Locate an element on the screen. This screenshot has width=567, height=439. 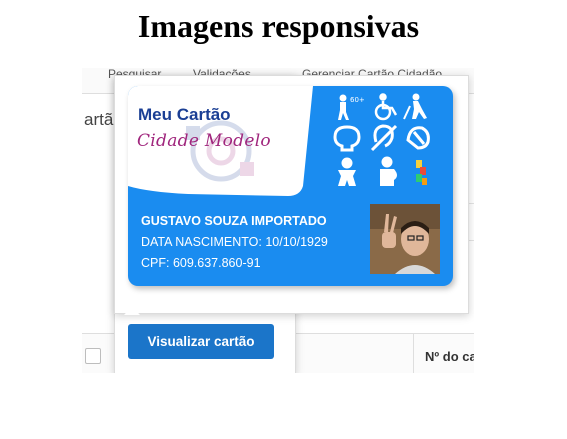
column-divider is located at coordinates (413, 353).